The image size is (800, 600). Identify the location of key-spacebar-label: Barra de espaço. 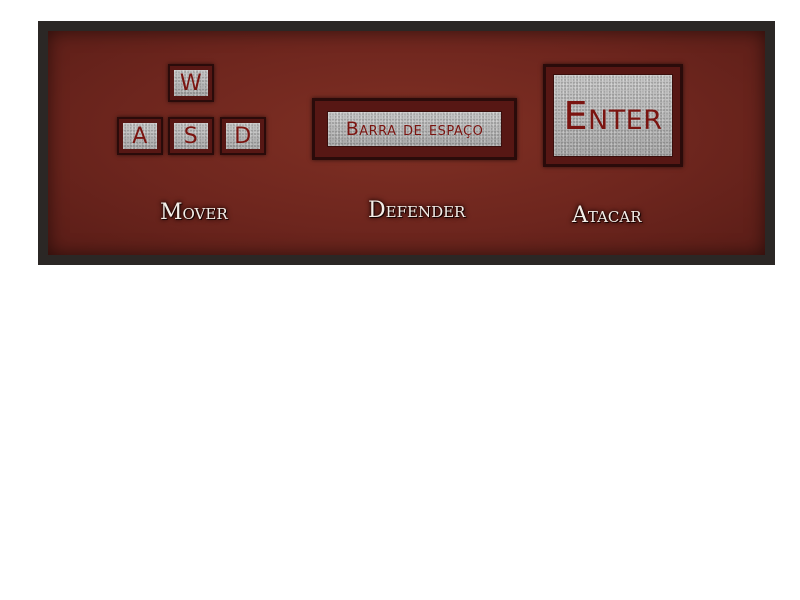
(414, 129).